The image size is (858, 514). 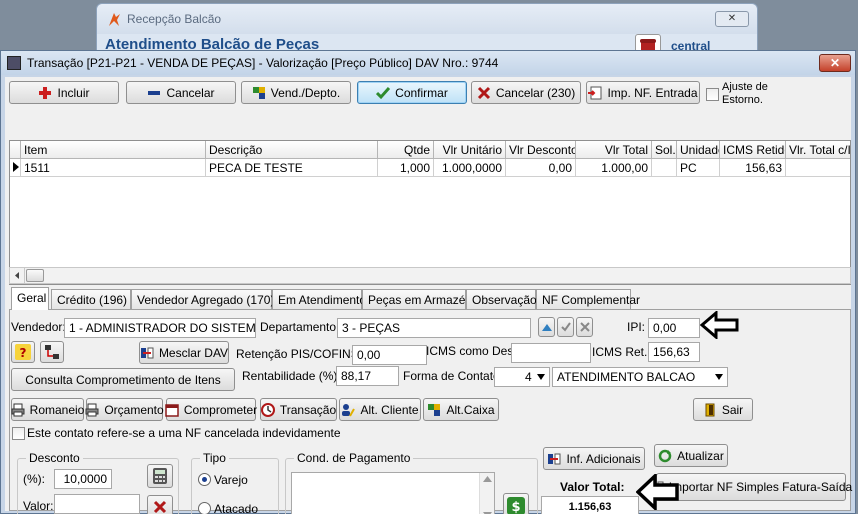 I want to click on icms-ret-field: 156,63, so click(x=674, y=352).